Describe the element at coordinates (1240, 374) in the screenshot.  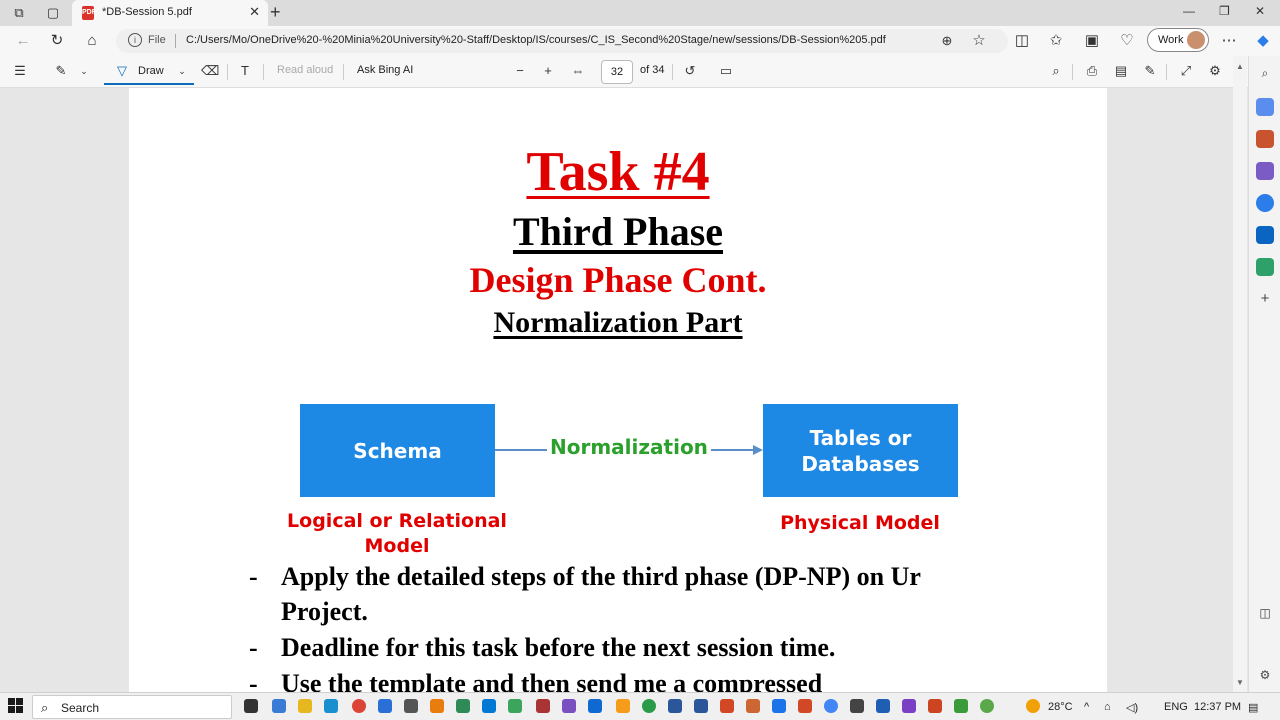
I see `vertical-scrollbar: ▲ ▼` at that location.